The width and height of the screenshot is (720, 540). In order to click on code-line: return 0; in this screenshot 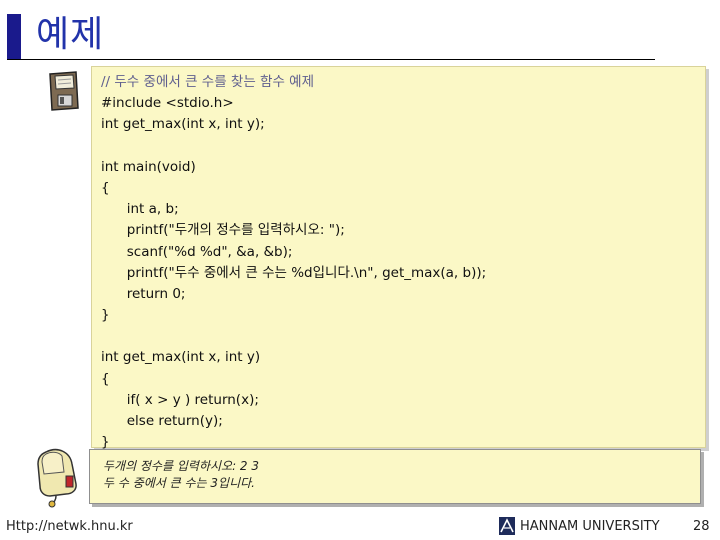, I will do `click(143, 293)`.